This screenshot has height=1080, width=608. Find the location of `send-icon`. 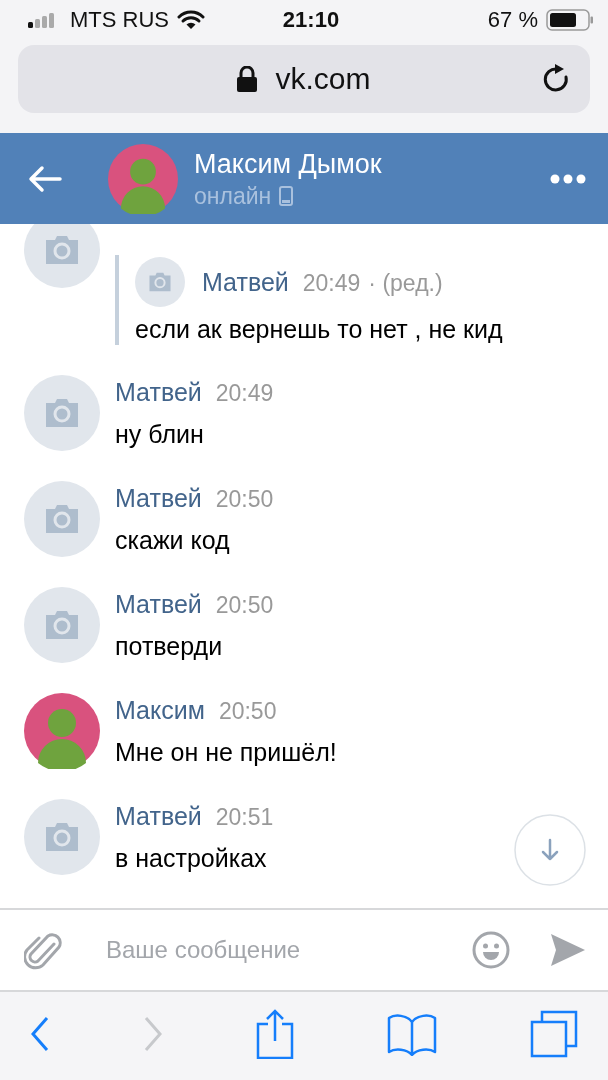

send-icon is located at coordinates (568, 950).